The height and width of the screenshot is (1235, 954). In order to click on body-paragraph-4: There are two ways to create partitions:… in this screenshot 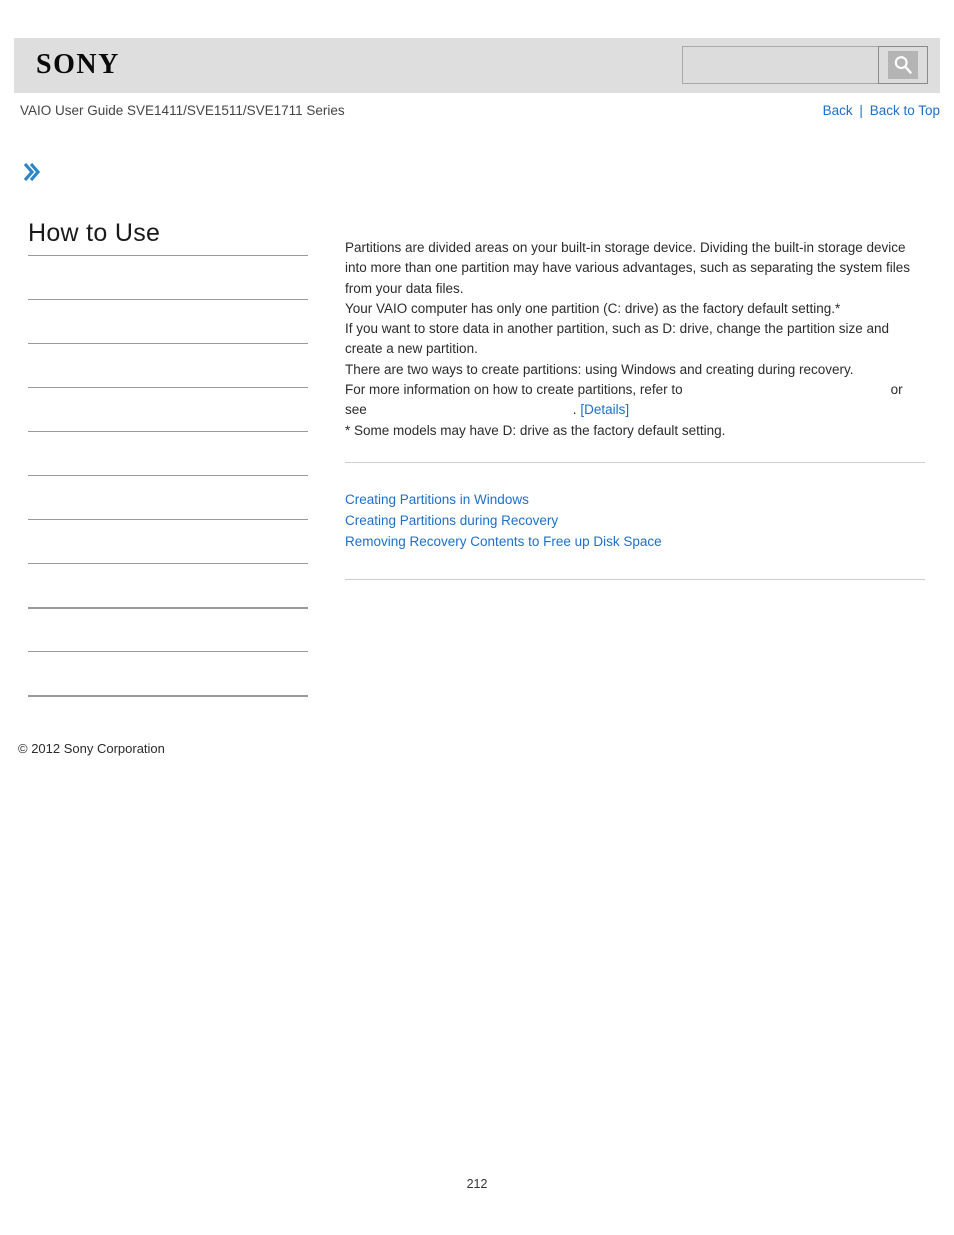, I will do `click(599, 369)`.